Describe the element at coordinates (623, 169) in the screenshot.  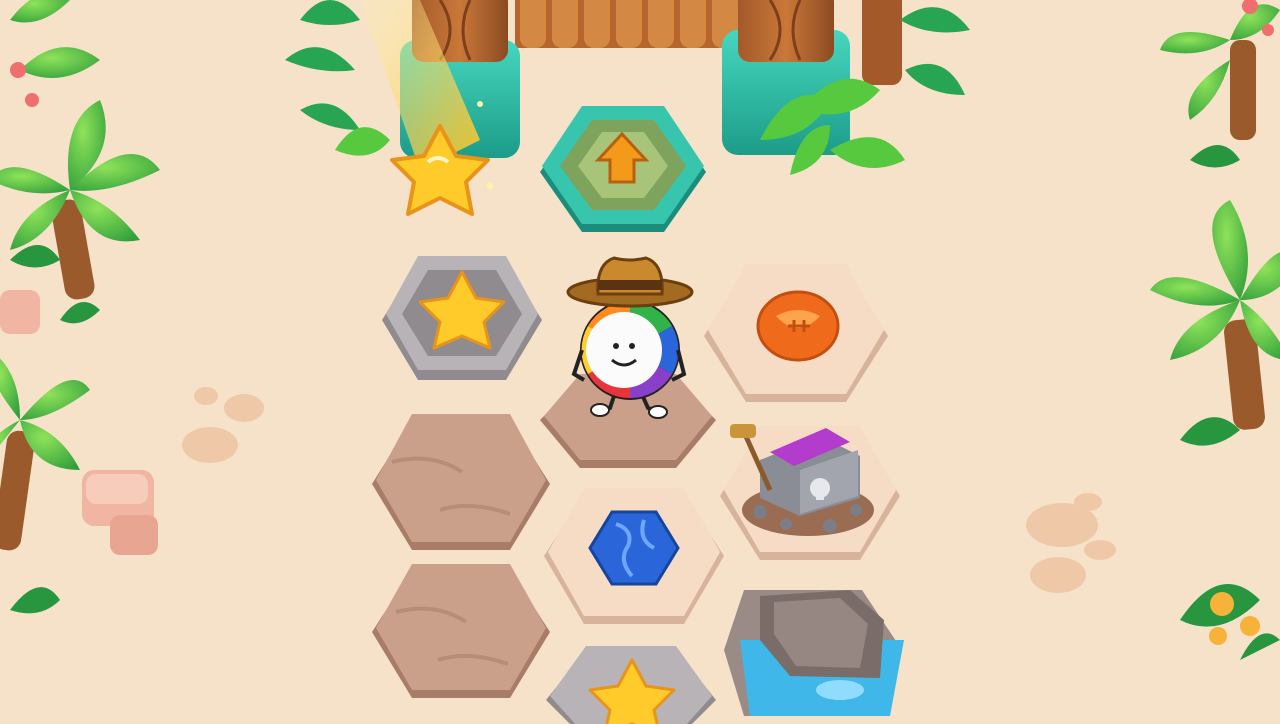
I see `tile-exit-arrow` at that location.